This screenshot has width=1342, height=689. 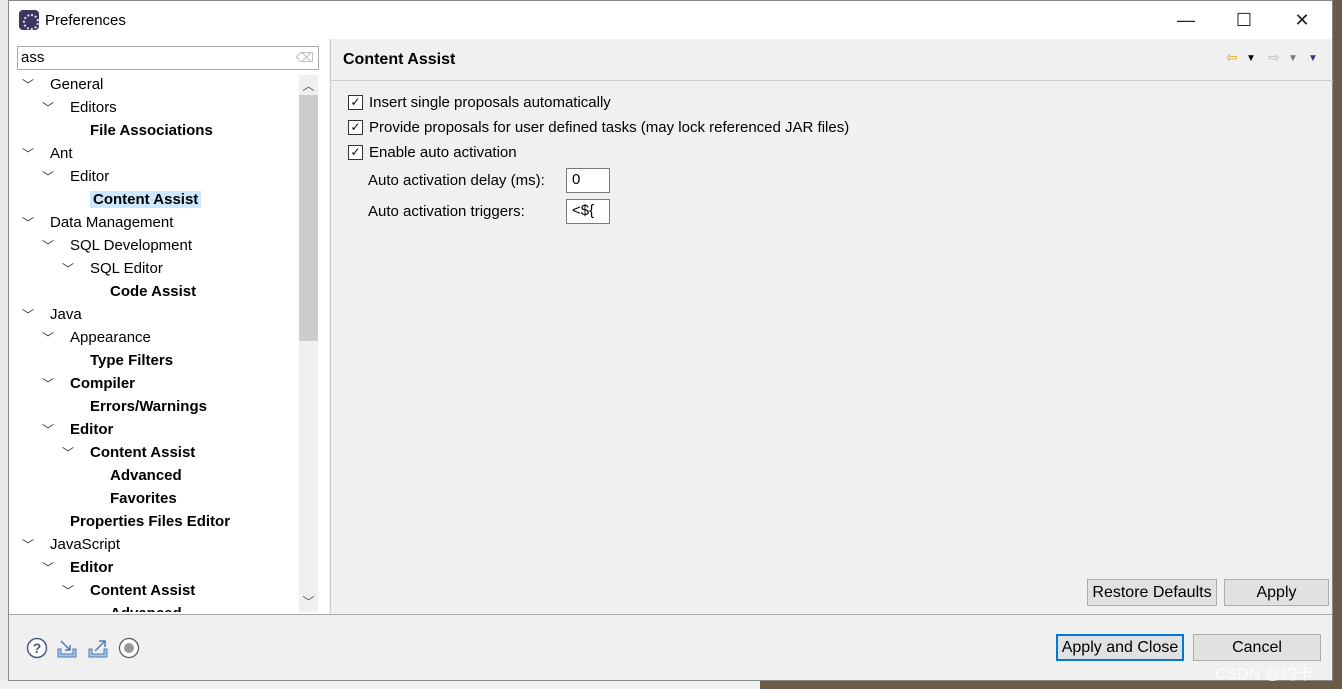 I want to click on delay-input: 0, so click(x=588, y=180).